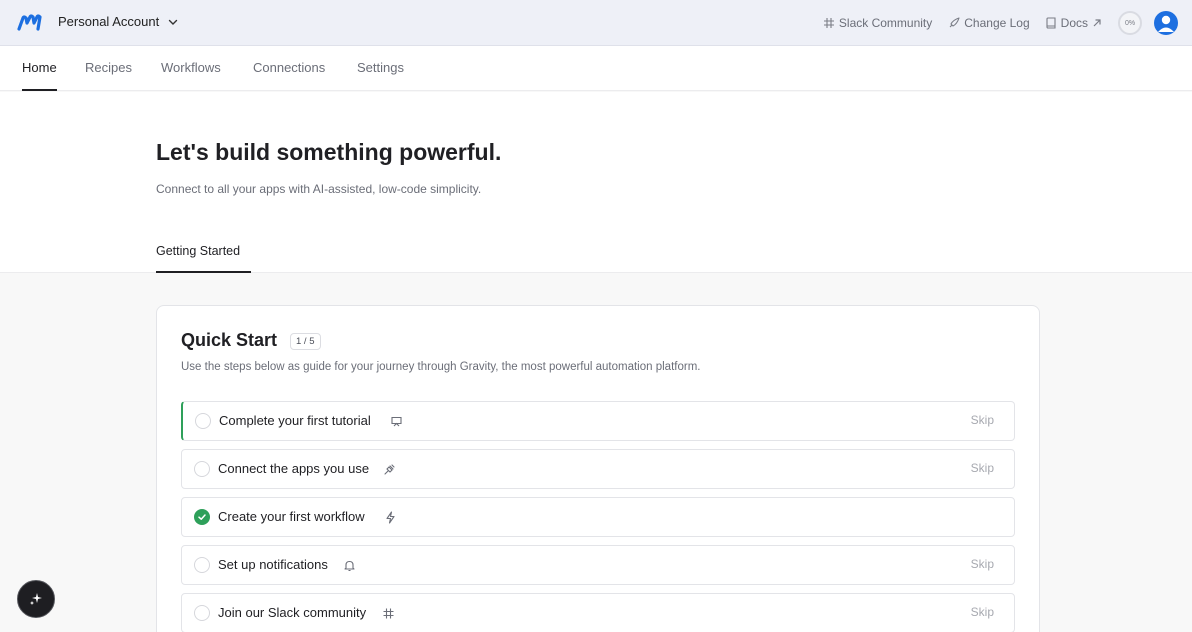 The height and width of the screenshot is (632, 1192). Describe the element at coordinates (295, 420) in the screenshot. I see `step-label: Complete your first tutorial` at that location.